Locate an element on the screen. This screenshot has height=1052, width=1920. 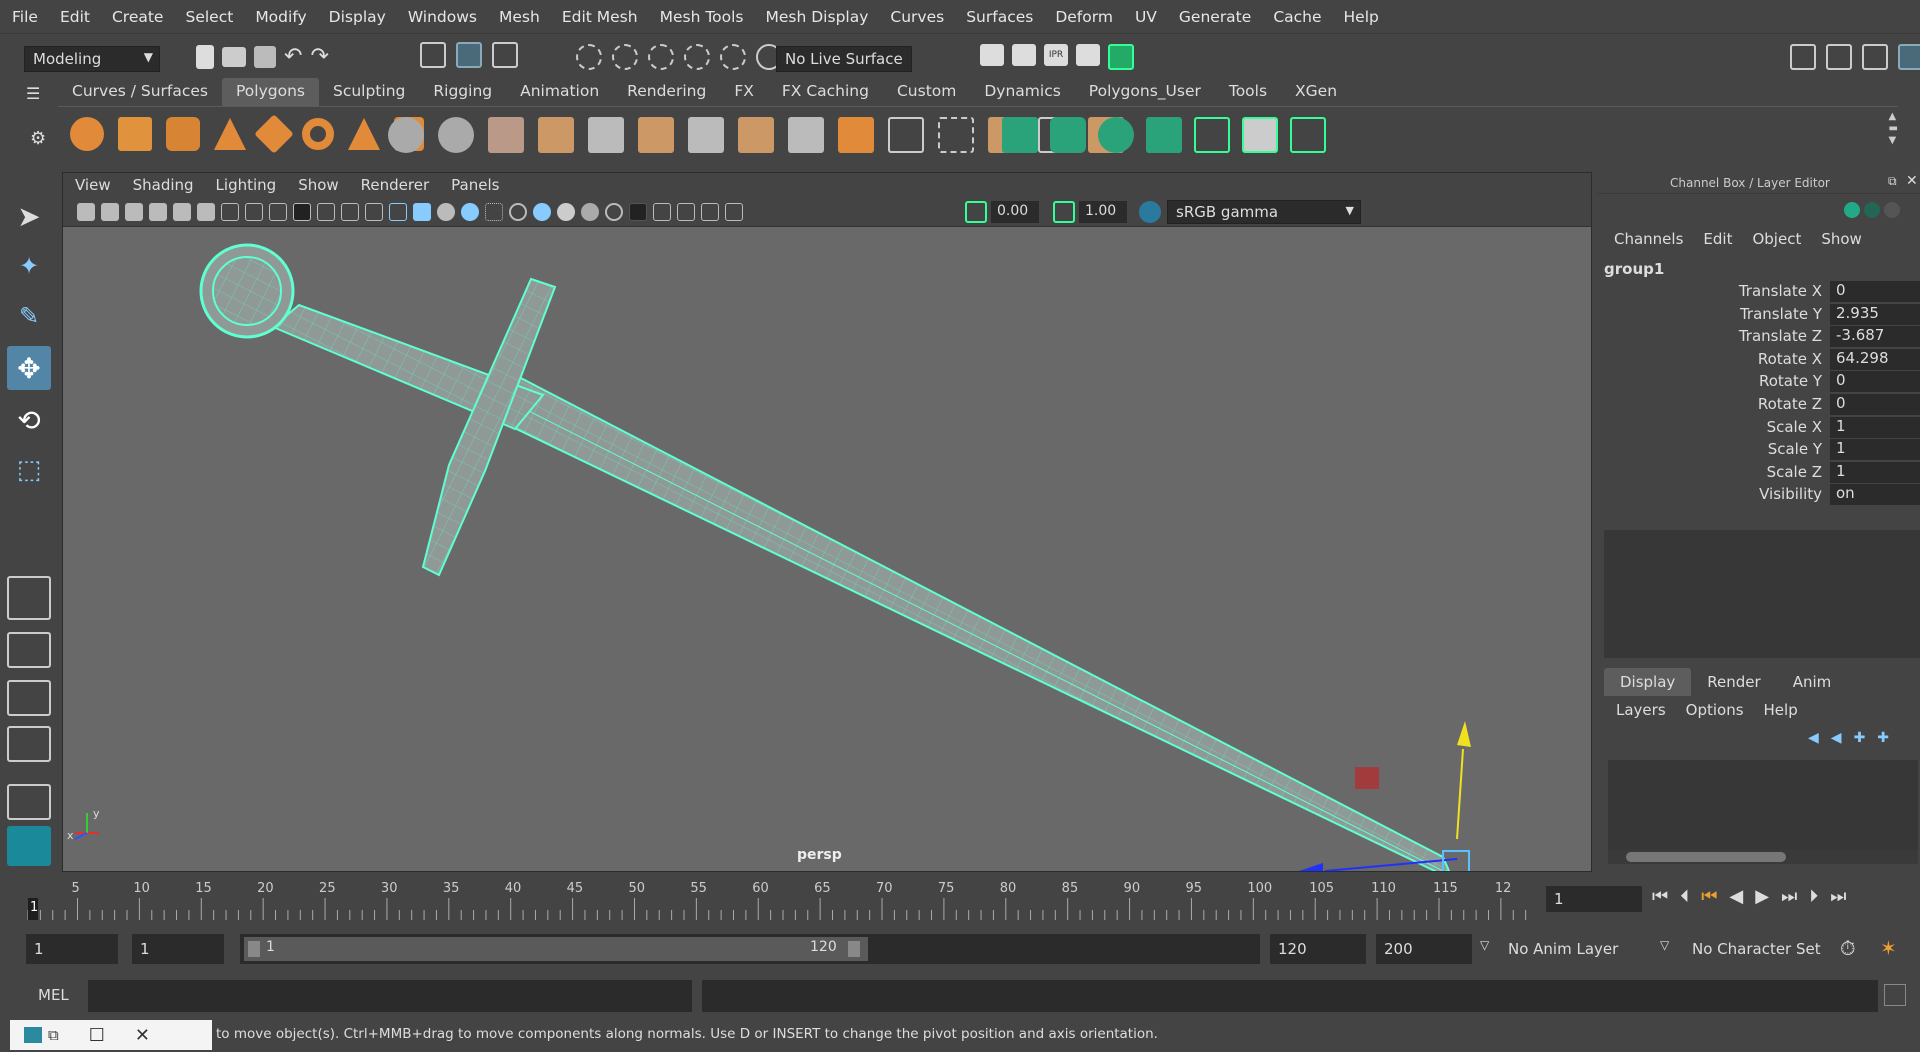
range-slider-handle: 1 120 is located at coordinates (556, 949).